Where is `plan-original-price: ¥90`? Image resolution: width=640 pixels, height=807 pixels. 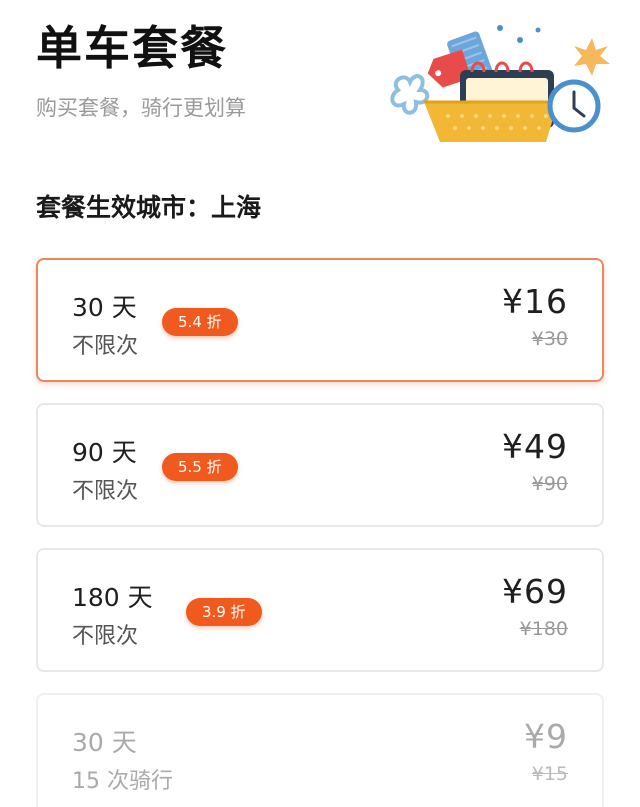
plan-original-price: ¥90 is located at coordinates (549, 484).